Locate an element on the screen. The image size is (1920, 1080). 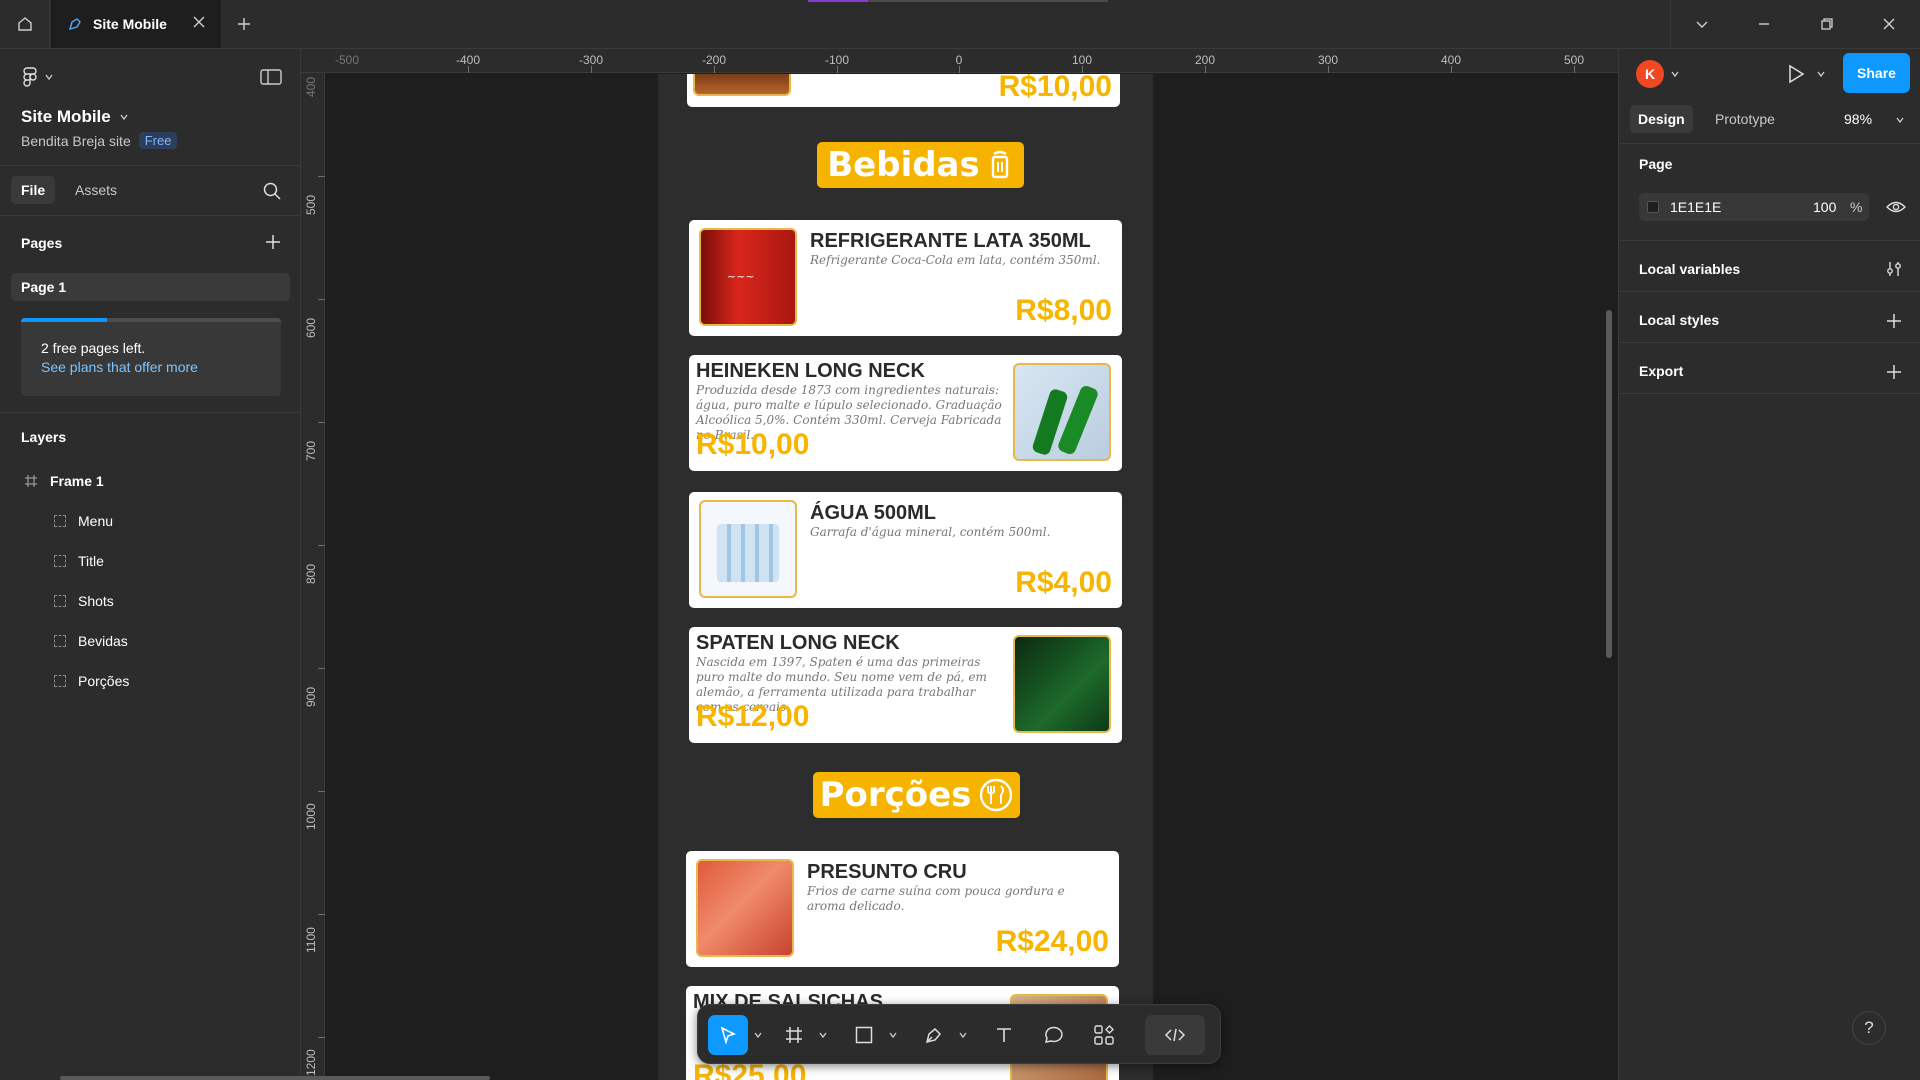
page-opacity: 100 is located at coordinates (1824, 207).